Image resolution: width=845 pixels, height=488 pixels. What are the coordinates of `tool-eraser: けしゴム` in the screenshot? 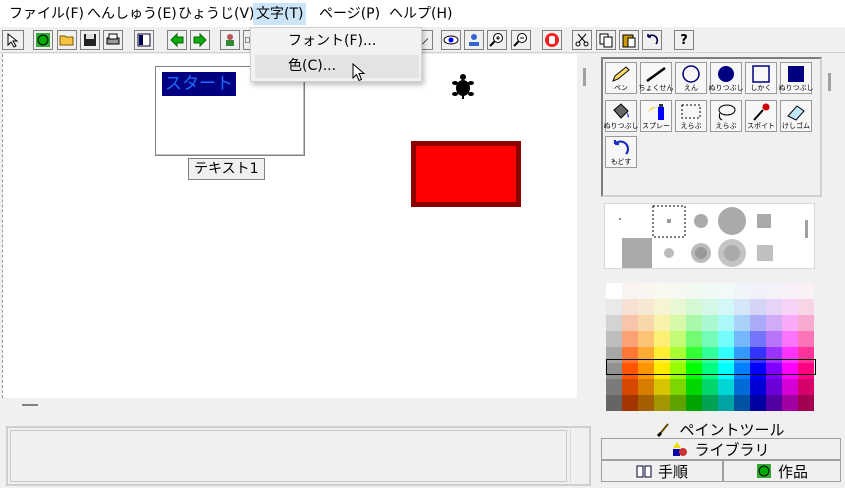 It's located at (796, 116).